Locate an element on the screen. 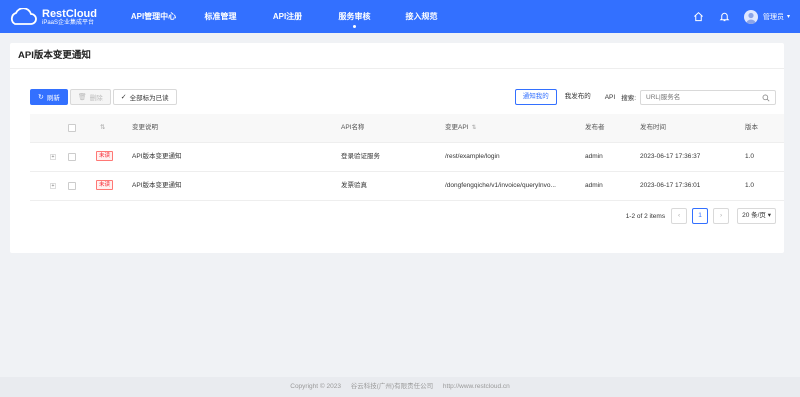 The height and width of the screenshot is (397, 800). pagination: 1-2 of 2 items ‹ 1 › 20 条/页 ▾ is located at coordinates (701, 216).